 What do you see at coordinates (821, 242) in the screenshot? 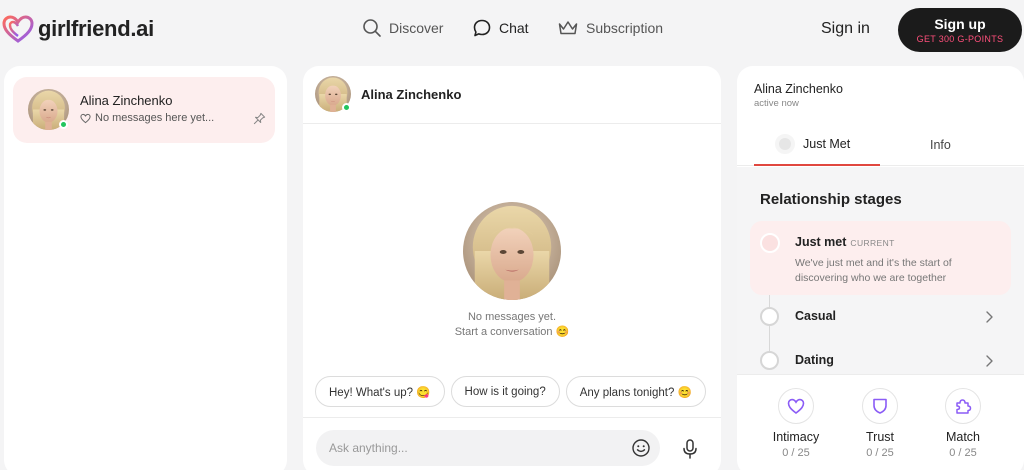
I see `stage-name-text: Just met` at bounding box center [821, 242].